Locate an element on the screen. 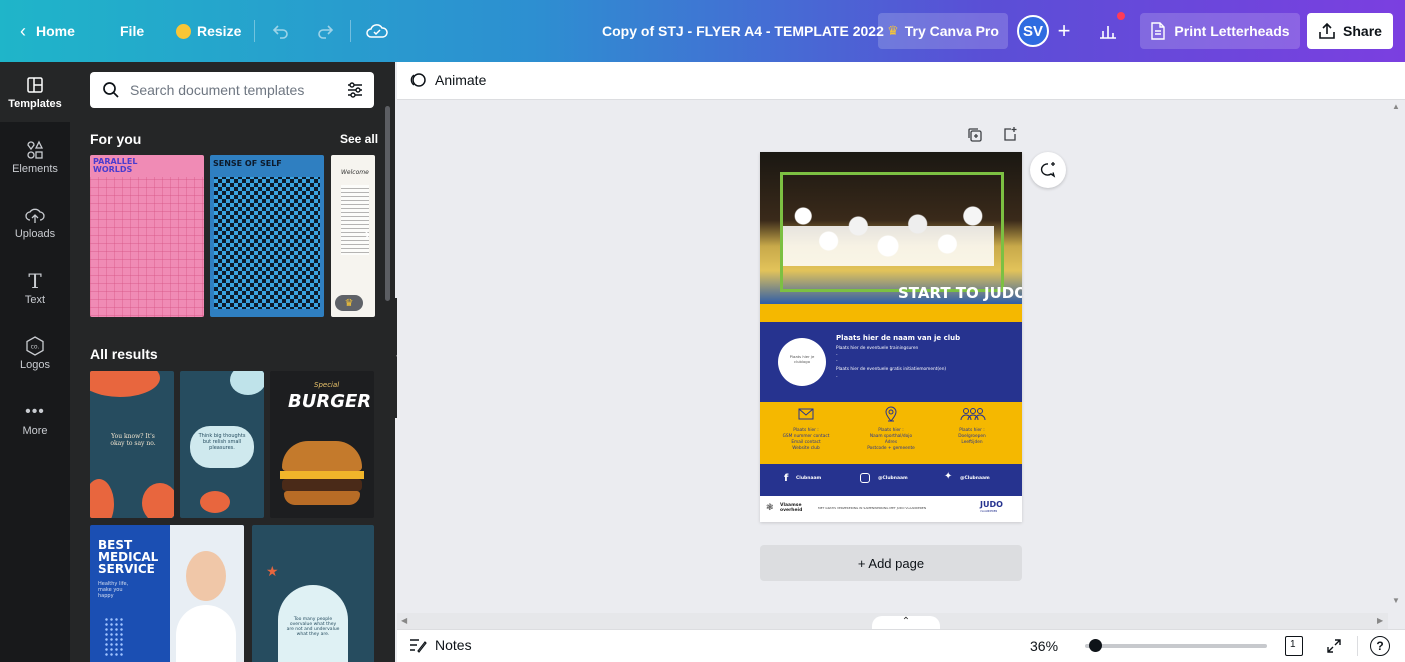 Image resolution: width=1405 pixels, height=662 pixels. zoom-level: 36% is located at coordinates (1044, 646).